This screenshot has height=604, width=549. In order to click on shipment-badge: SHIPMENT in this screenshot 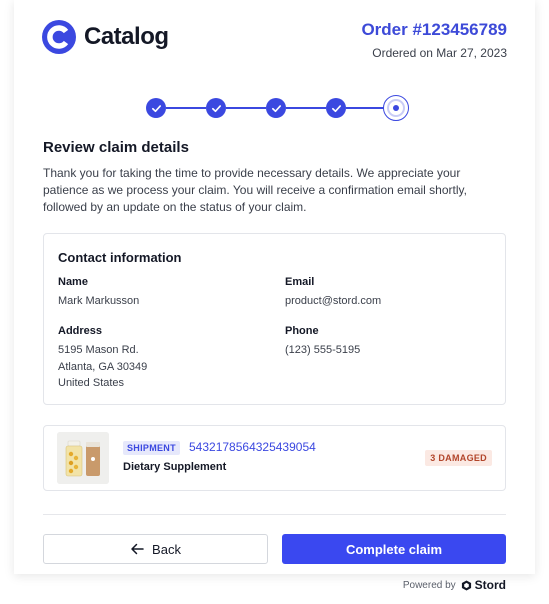, I will do `click(151, 448)`.